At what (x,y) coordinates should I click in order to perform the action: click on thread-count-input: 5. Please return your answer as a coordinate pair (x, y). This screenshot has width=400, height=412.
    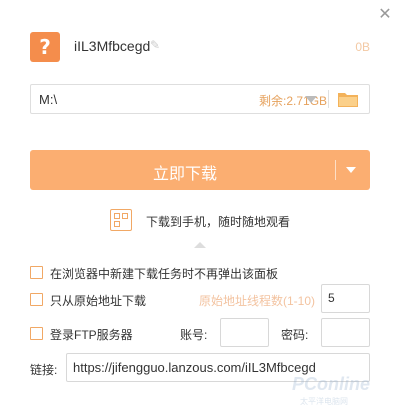
    Looking at the image, I should click on (345, 298).